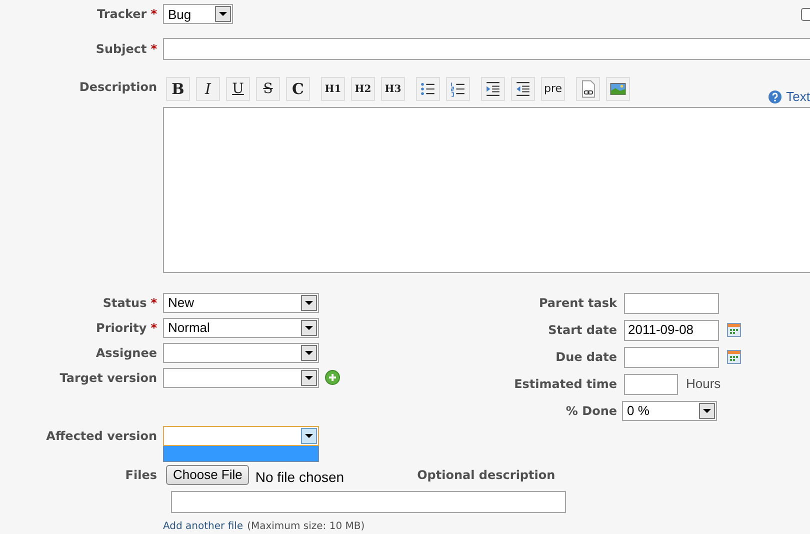 The height and width of the screenshot is (534, 810). Describe the element at coordinates (178, 89) in the screenshot. I see `bold-button: B` at that location.